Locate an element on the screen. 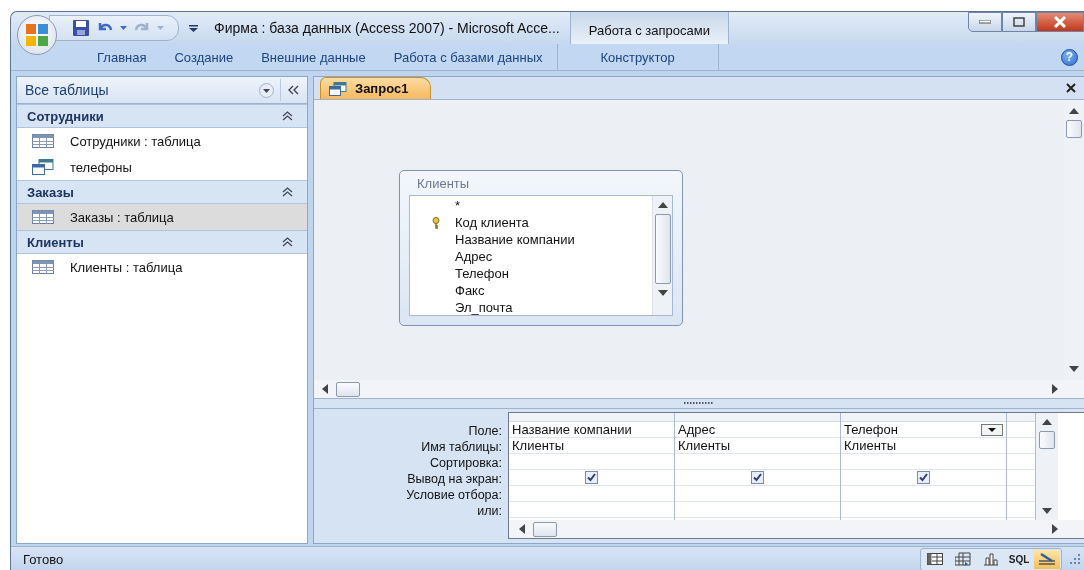  customize-toolbar-icon is located at coordinates (193, 28).